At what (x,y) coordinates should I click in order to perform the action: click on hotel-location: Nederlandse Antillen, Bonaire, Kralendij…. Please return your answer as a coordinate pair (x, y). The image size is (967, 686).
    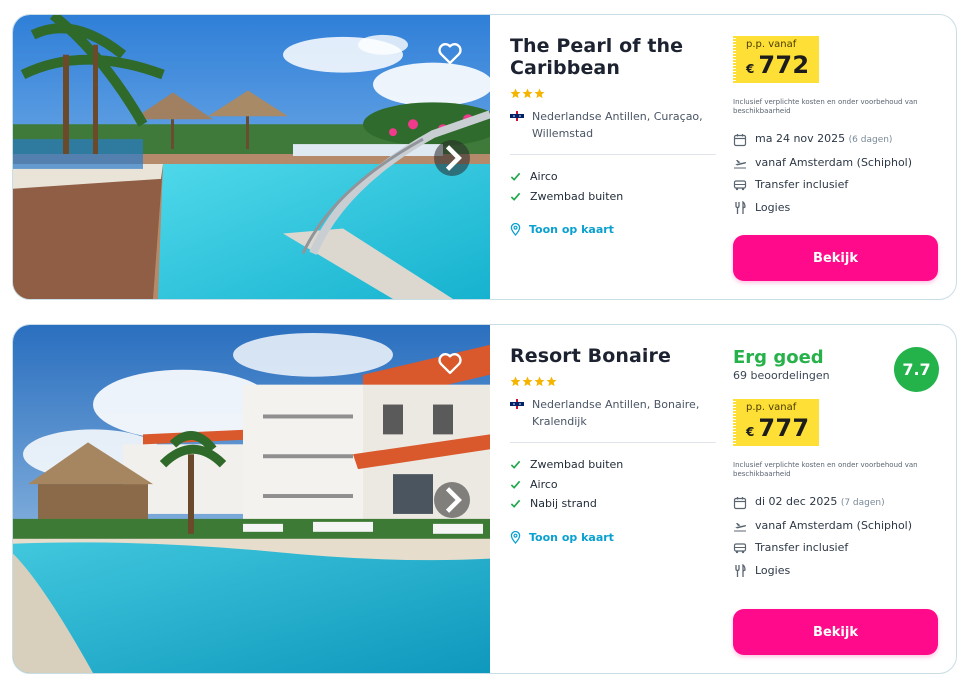
    Looking at the image, I should click on (613, 413).